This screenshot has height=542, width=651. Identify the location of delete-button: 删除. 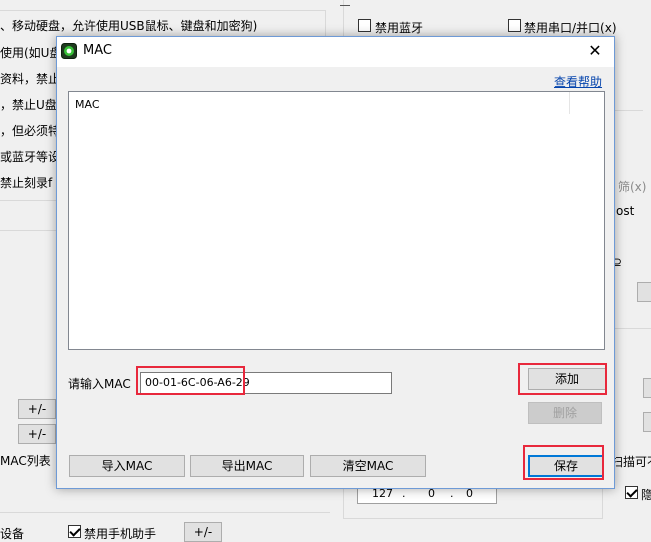
(565, 413).